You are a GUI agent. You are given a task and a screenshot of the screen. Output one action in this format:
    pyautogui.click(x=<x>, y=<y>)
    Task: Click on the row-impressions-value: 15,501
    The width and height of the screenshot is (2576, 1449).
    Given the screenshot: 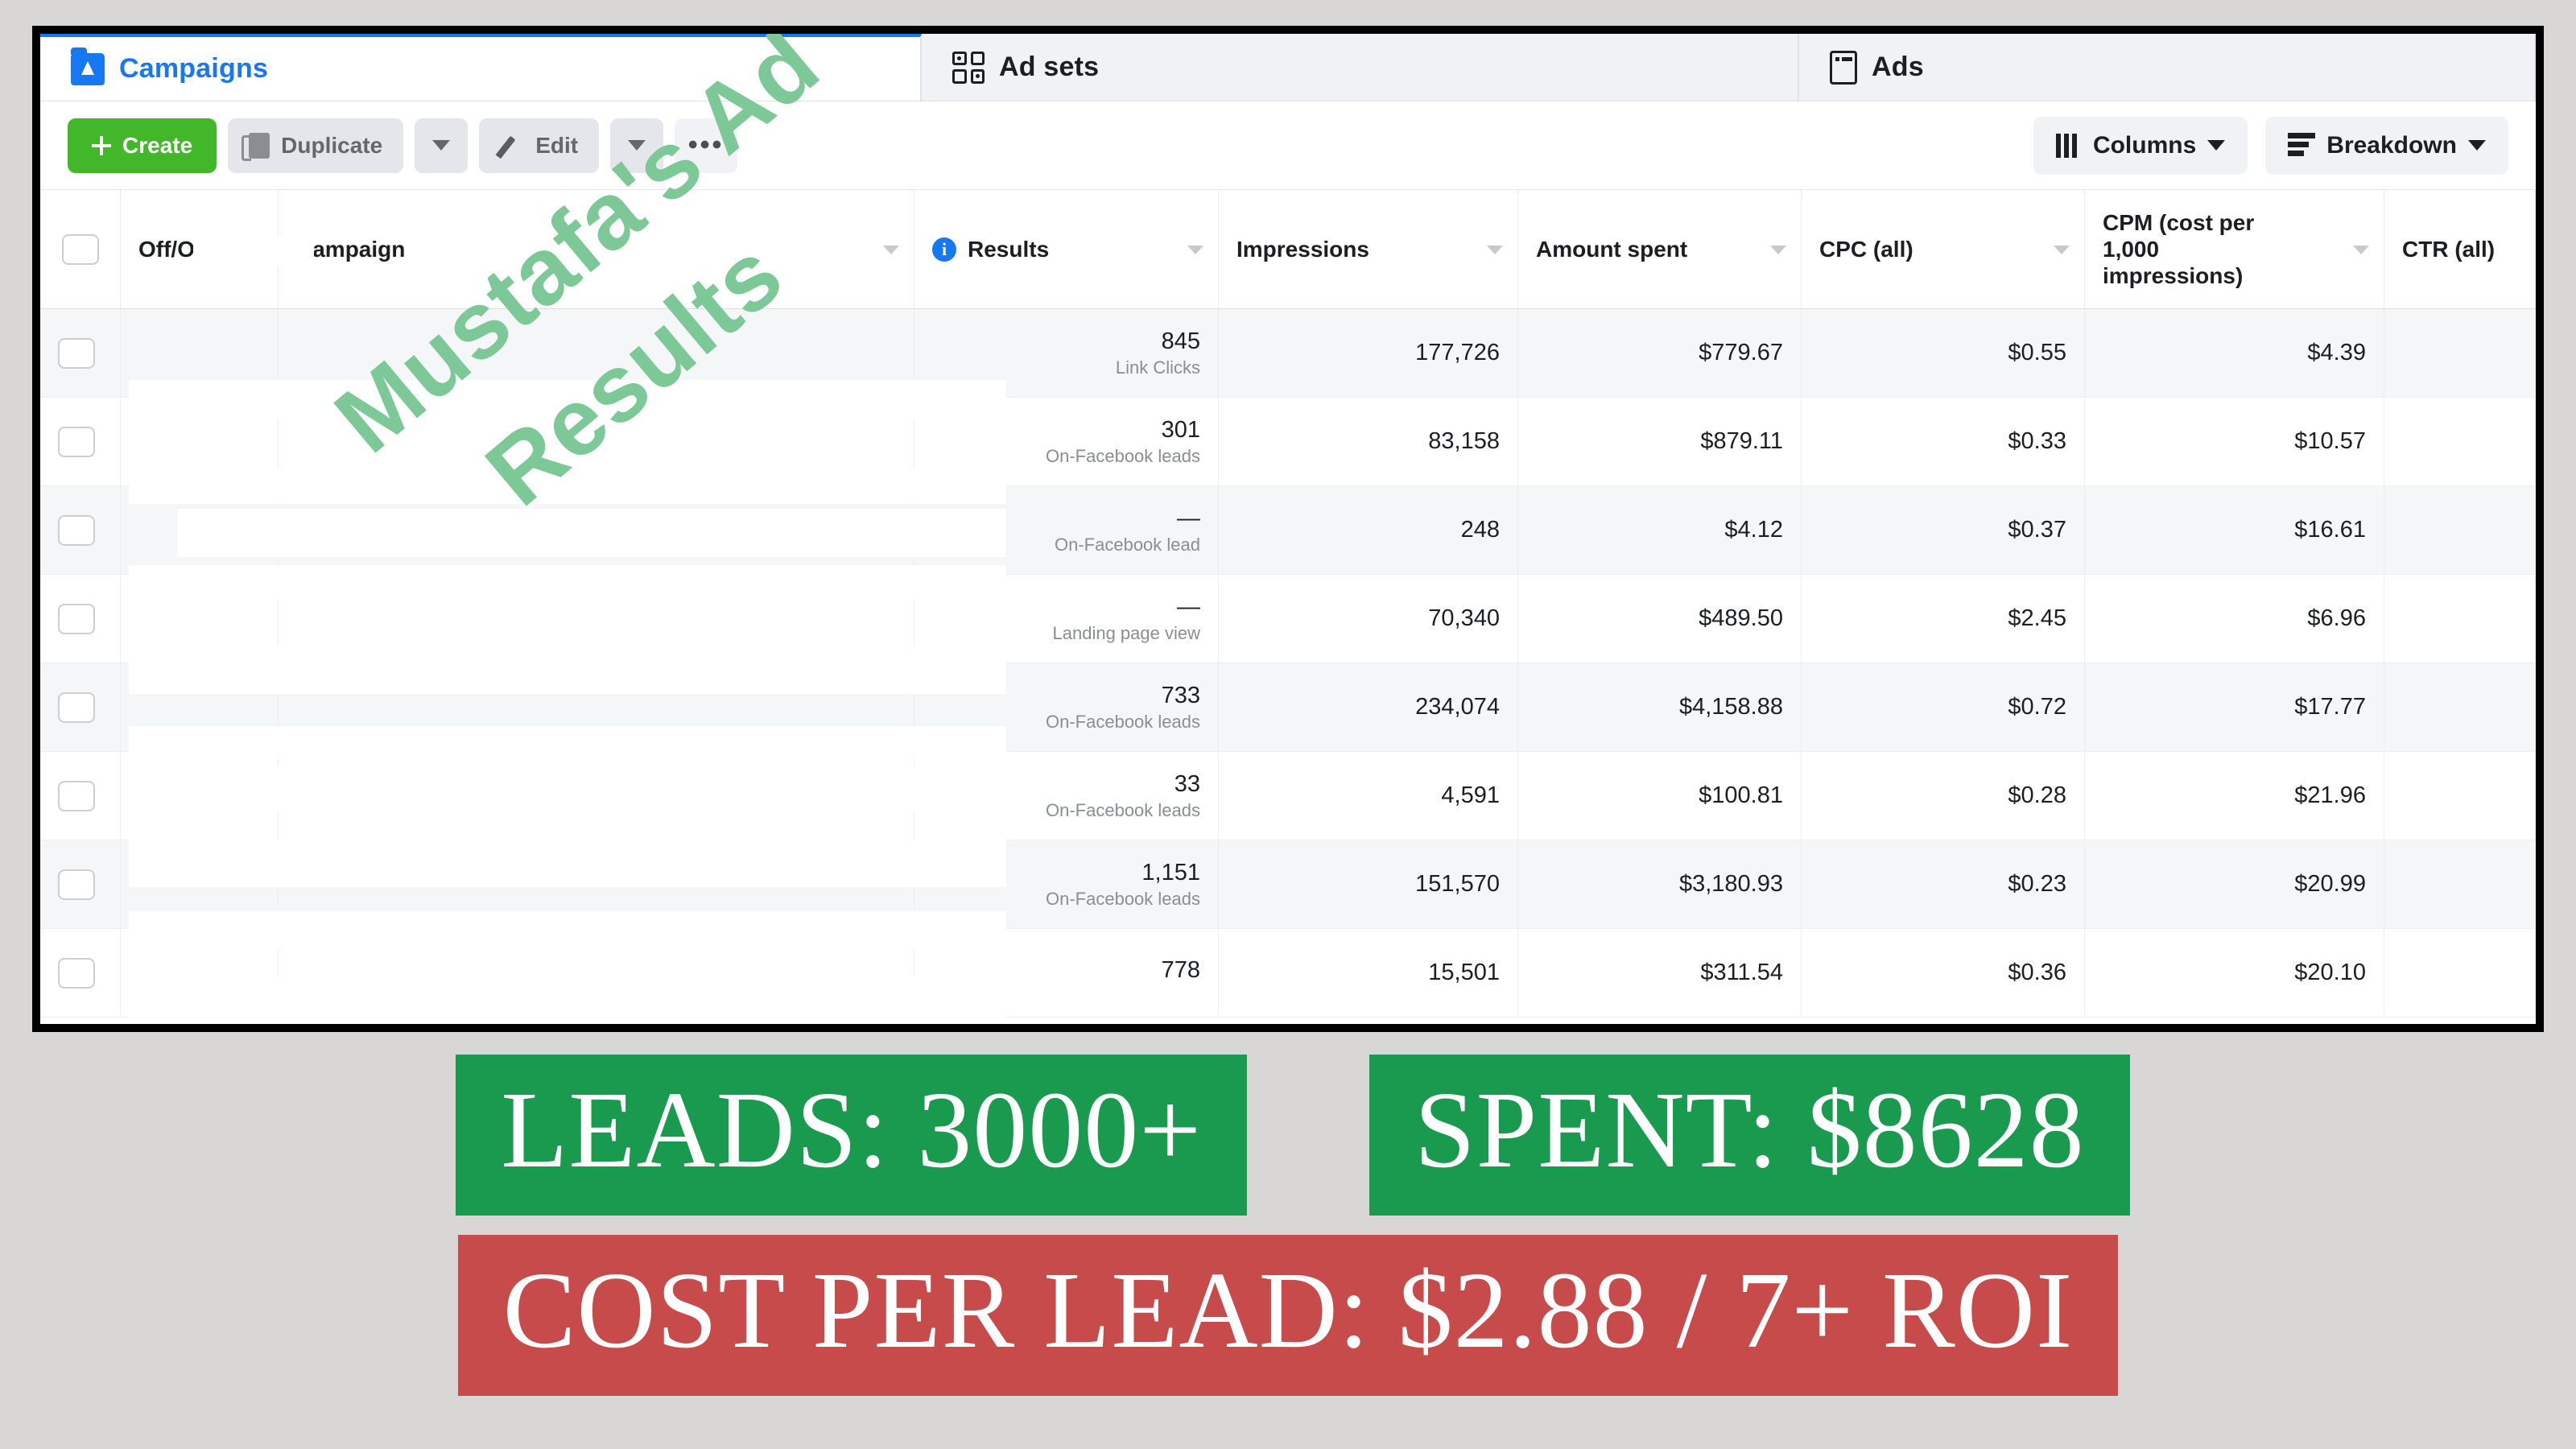 What is the action you would take?
    pyautogui.click(x=1464, y=973)
    